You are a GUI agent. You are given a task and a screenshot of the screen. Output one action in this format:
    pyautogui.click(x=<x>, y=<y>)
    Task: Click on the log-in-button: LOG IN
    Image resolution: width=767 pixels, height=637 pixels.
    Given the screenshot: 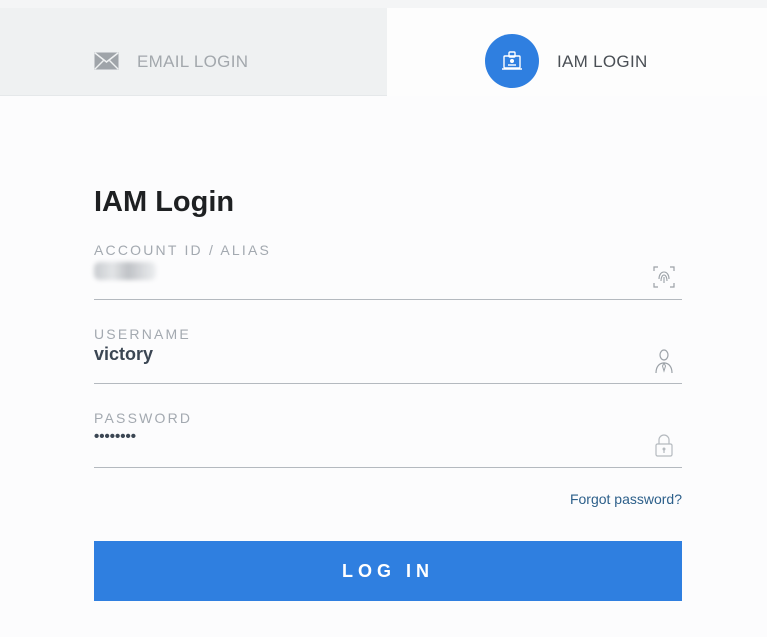 What is the action you would take?
    pyautogui.click(x=388, y=571)
    